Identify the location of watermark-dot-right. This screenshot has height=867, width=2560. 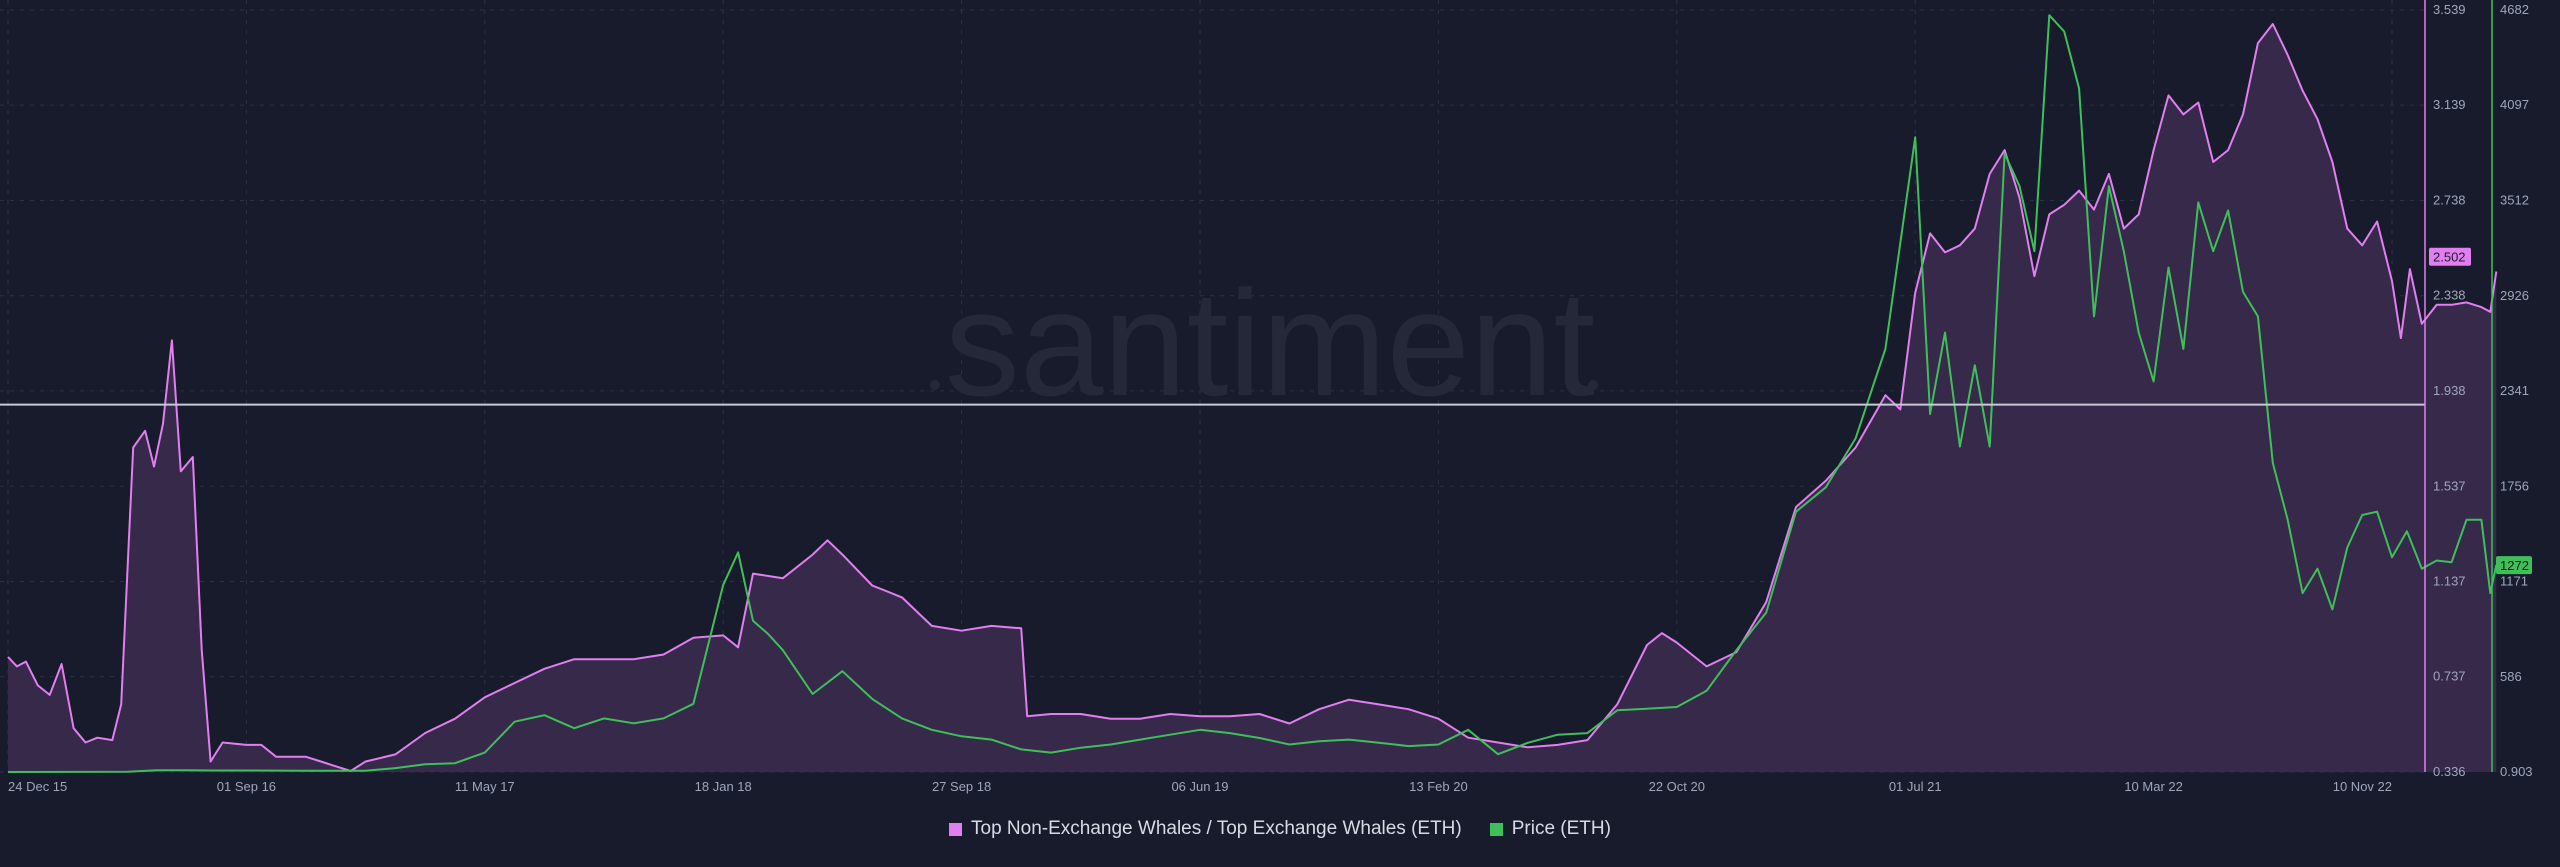
(1593, 385).